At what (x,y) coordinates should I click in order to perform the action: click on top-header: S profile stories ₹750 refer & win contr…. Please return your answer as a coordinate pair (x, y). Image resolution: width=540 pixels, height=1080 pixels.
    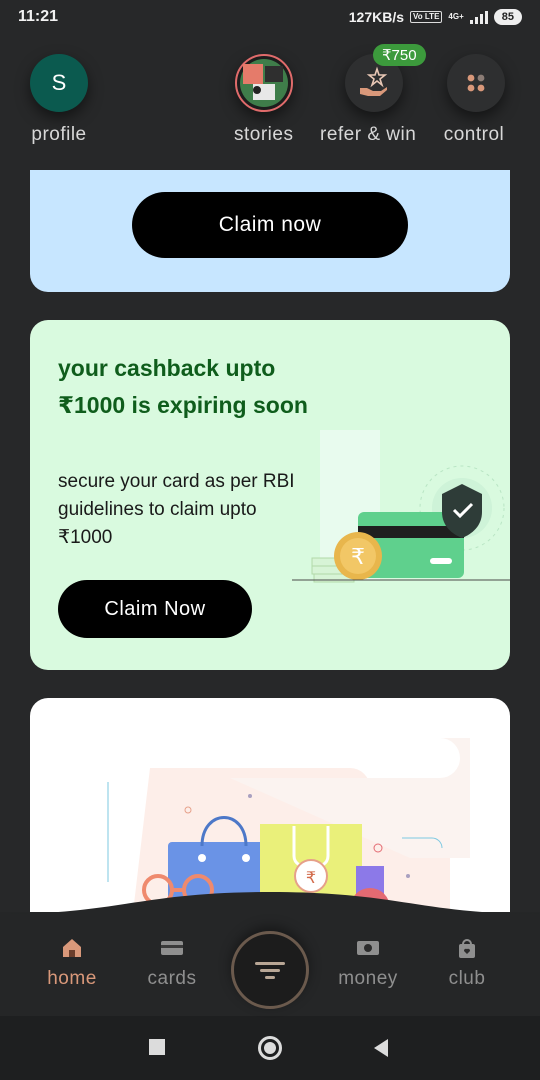
    Looking at the image, I should click on (270, 102).